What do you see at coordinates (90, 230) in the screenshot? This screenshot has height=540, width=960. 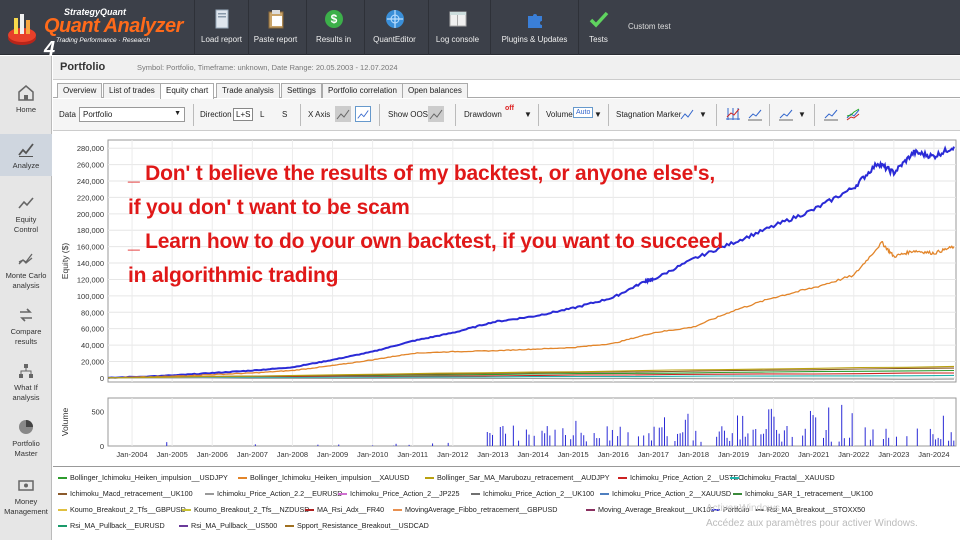 I see `y-tick-label: 180,000` at bounding box center [90, 230].